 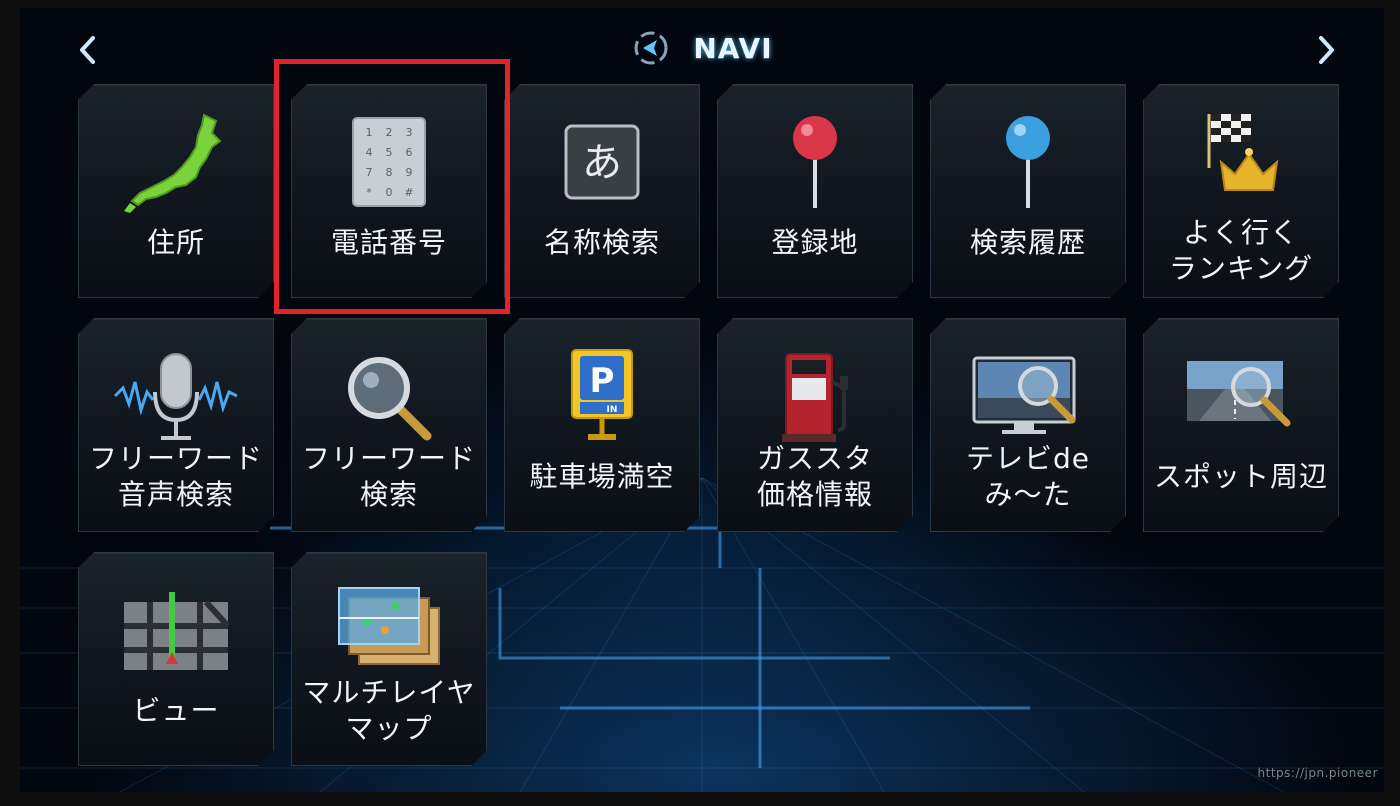 I want to click on chevron-right-icon, so click(x=1326, y=50).